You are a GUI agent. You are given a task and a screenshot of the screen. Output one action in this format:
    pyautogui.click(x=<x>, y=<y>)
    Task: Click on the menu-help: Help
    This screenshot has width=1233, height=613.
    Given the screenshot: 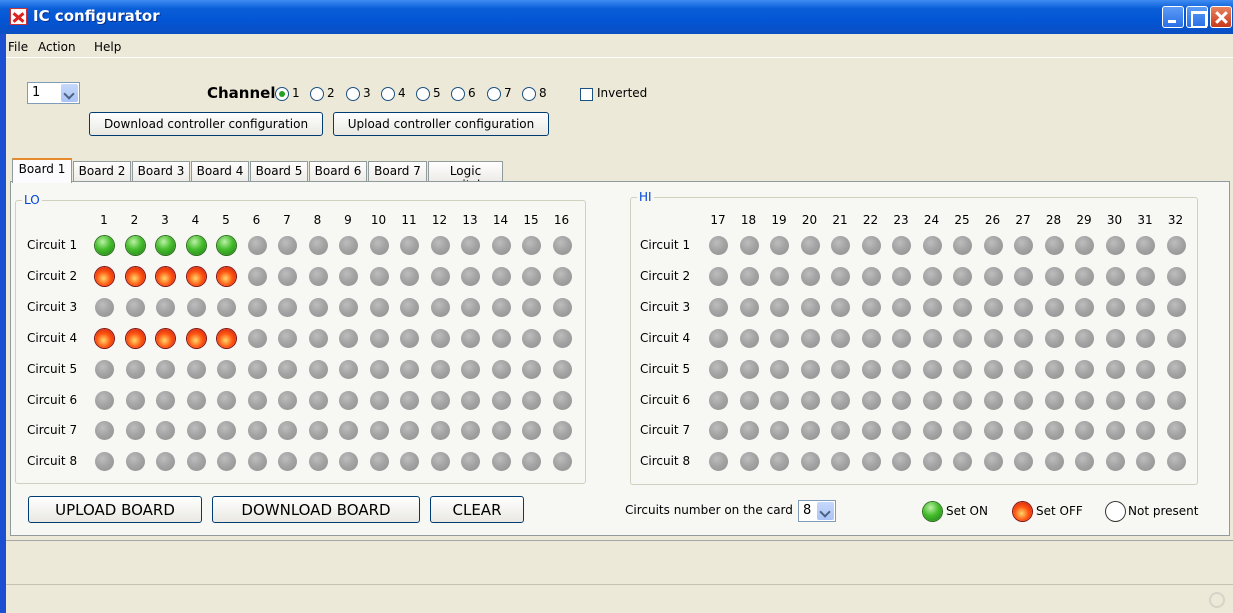 What is the action you would take?
    pyautogui.click(x=107, y=47)
    